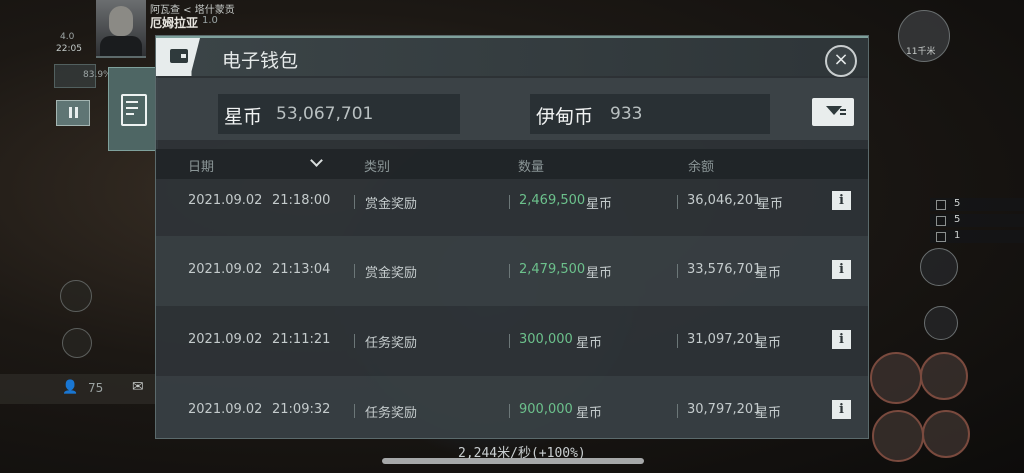 The image size is (1024, 473). Describe the element at coordinates (76, 296) in the screenshot. I see `target-icon` at that location.